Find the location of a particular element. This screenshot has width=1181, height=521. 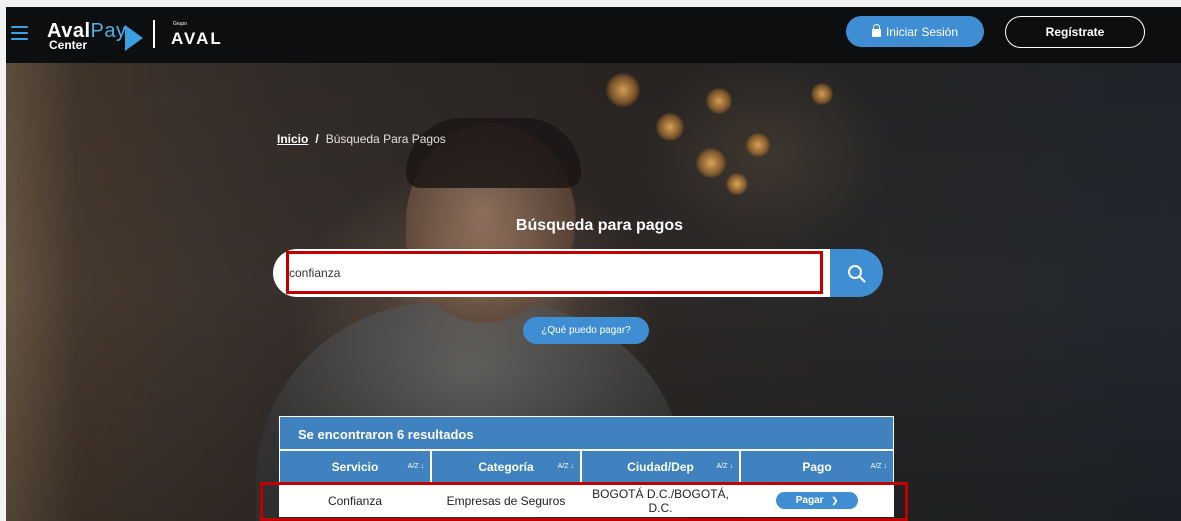

login-button: Iniciar Sesión is located at coordinates (915, 31).